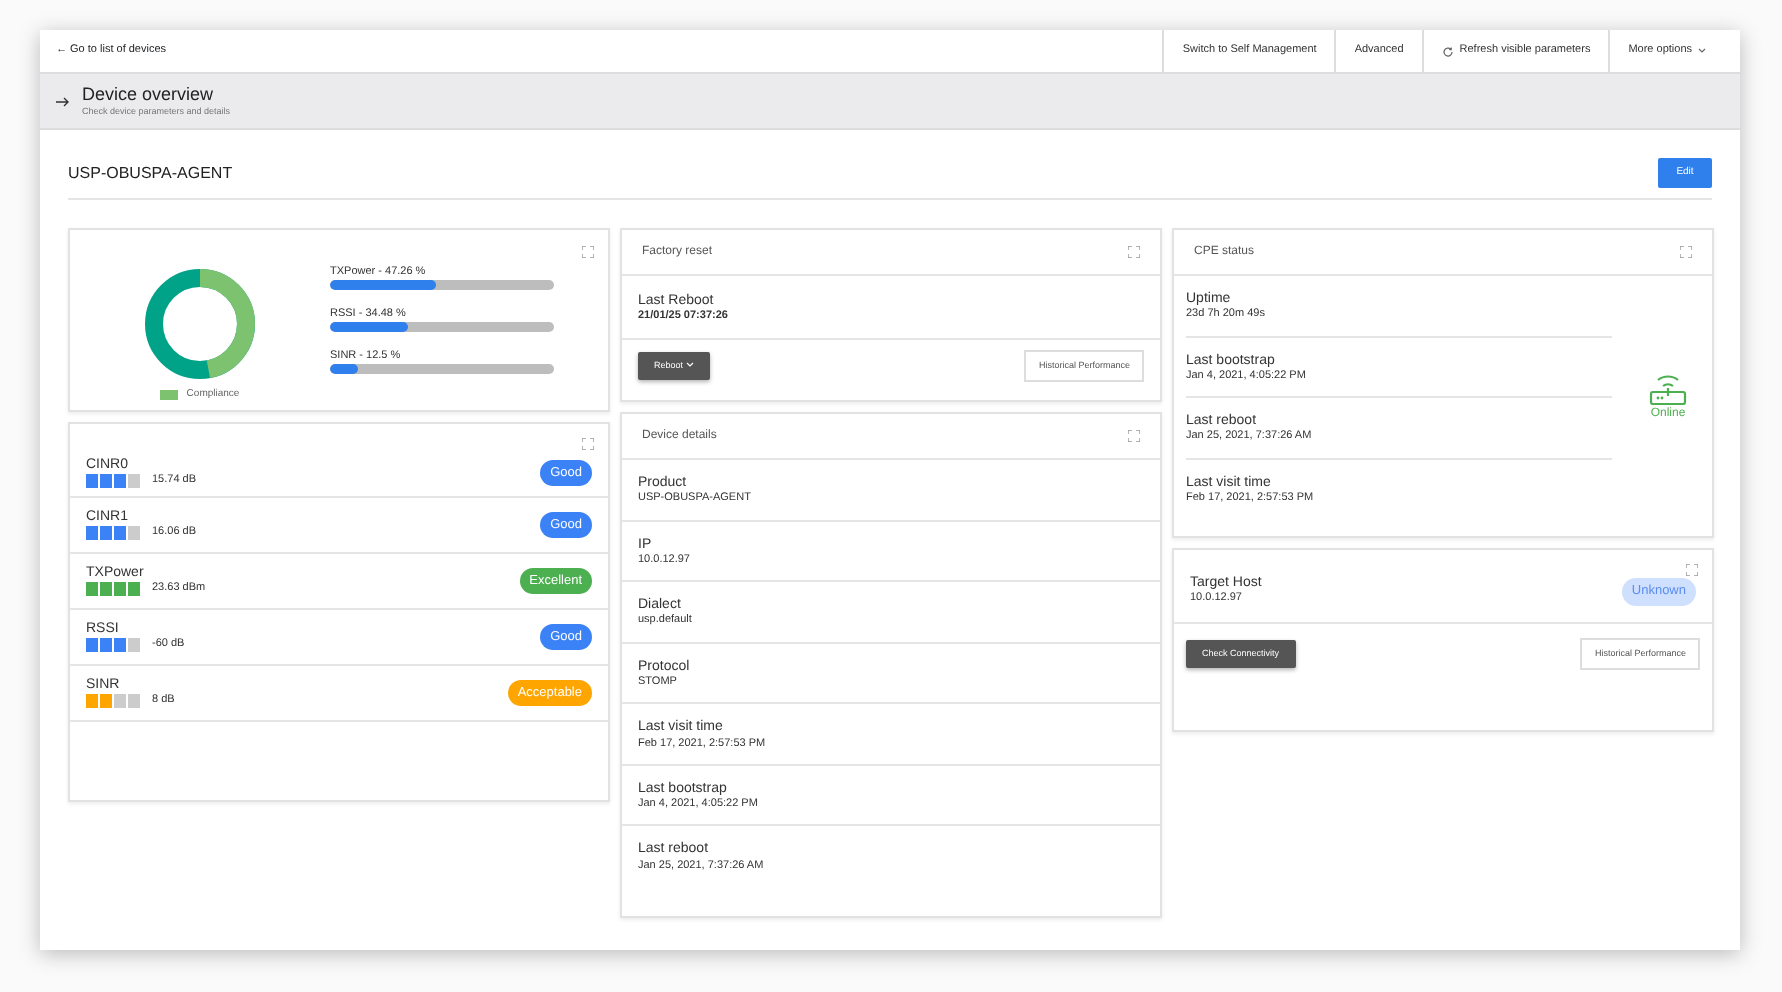 This screenshot has height=992, width=1782. Describe the element at coordinates (1668, 388) in the screenshot. I see `router-icon` at that location.